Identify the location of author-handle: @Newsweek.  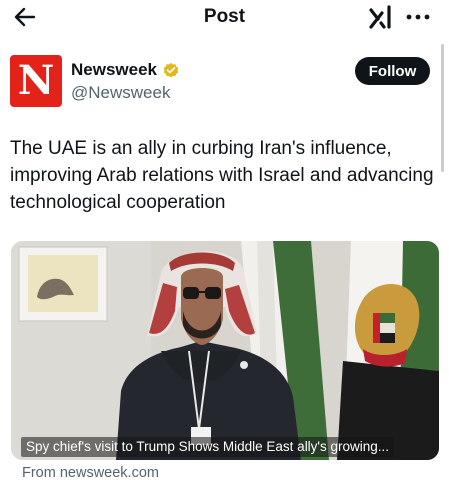
(120, 93).